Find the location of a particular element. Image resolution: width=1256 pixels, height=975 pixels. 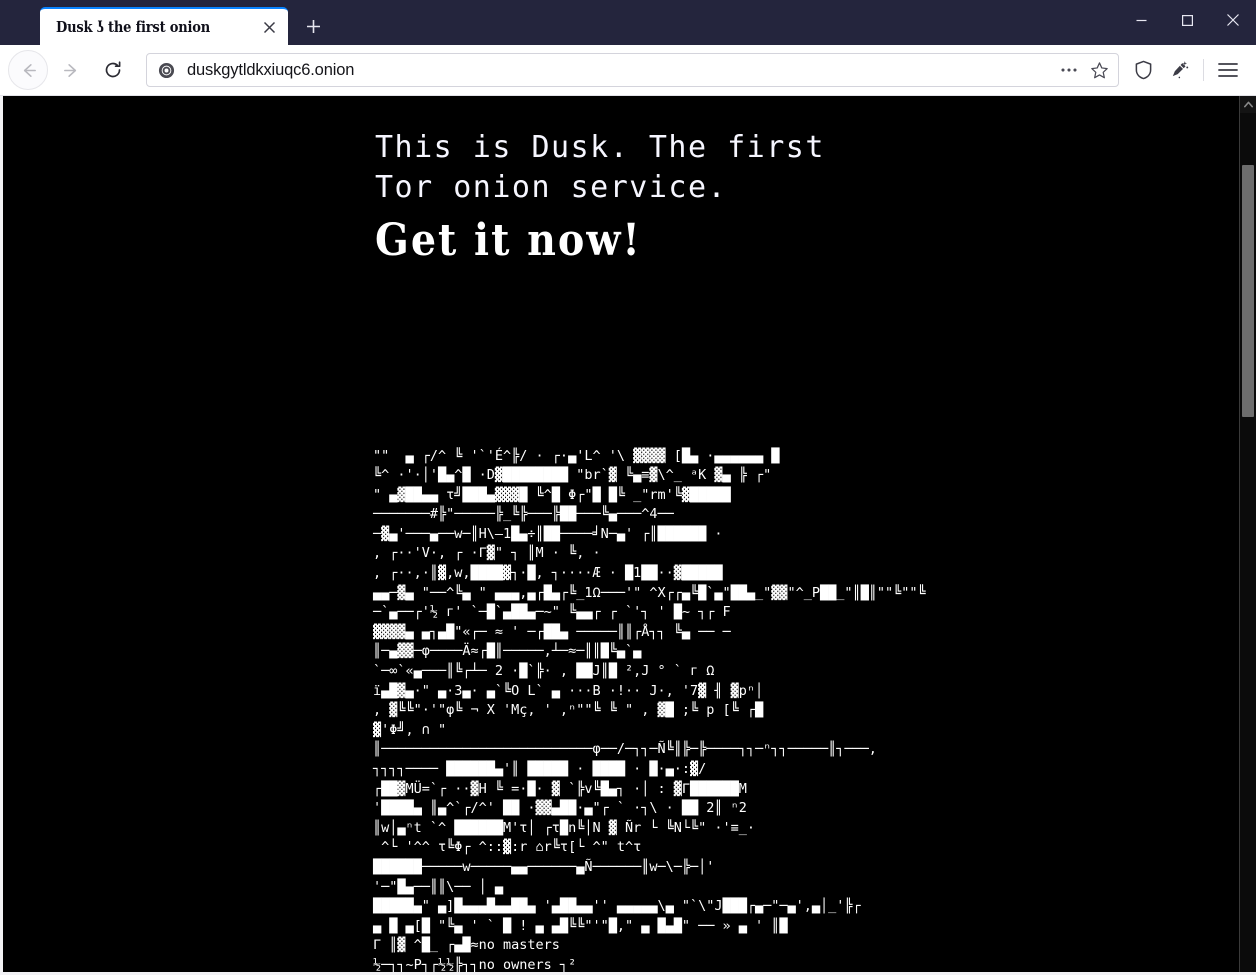

url-input: duskgytldkxiuqc6.onion is located at coordinates (620, 70).